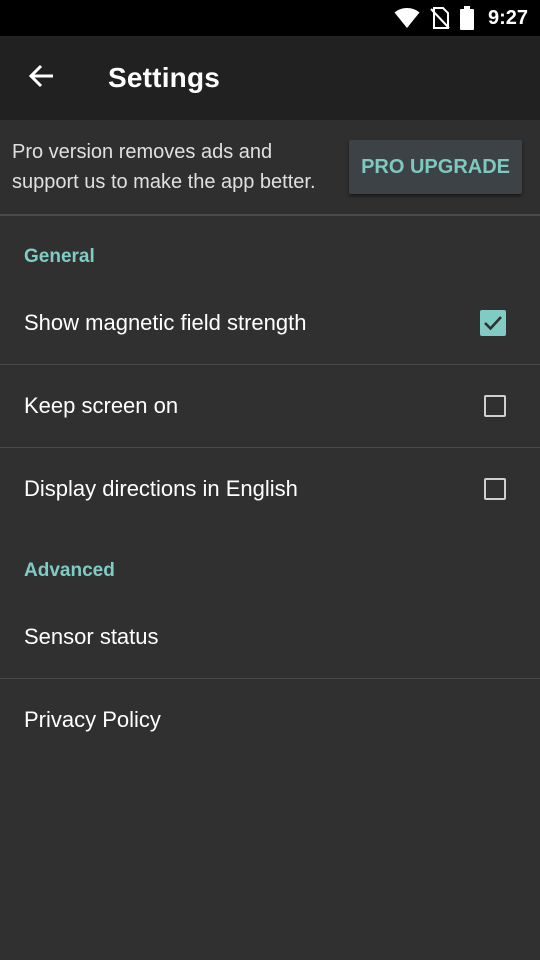  What do you see at coordinates (69, 570) in the screenshot?
I see `section-header-advanced: Advanced` at bounding box center [69, 570].